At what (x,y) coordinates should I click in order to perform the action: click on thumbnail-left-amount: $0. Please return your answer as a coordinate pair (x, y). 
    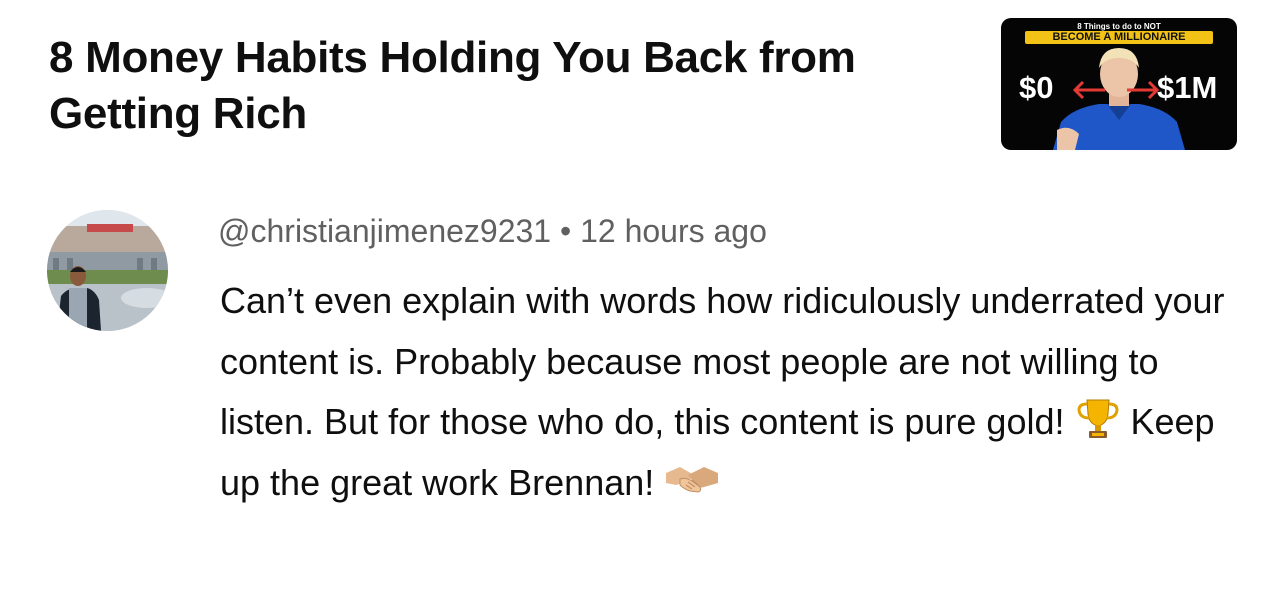
    Looking at the image, I should click on (1036, 87).